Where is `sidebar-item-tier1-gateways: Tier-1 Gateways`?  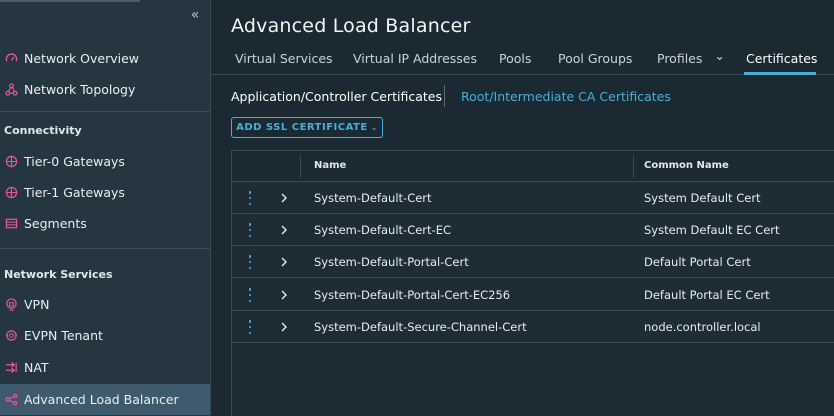
sidebar-item-tier1-gateways: Tier-1 Gateways is located at coordinates (105, 192).